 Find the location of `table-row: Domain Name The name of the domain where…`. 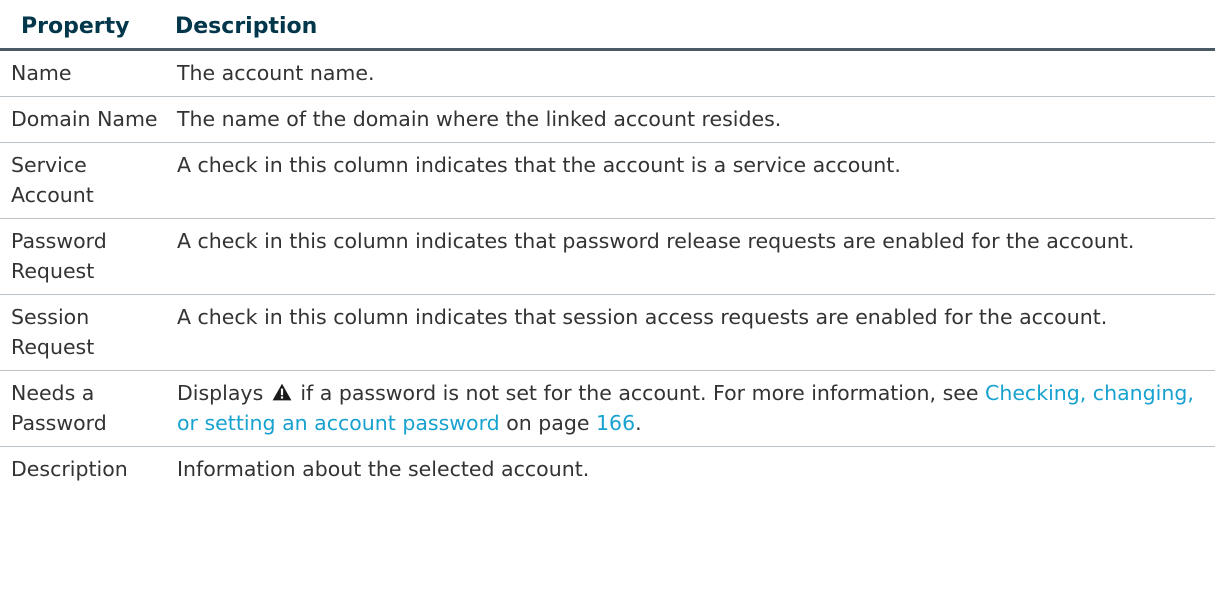

table-row: Domain Name The name of the domain where… is located at coordinates (607, 119).